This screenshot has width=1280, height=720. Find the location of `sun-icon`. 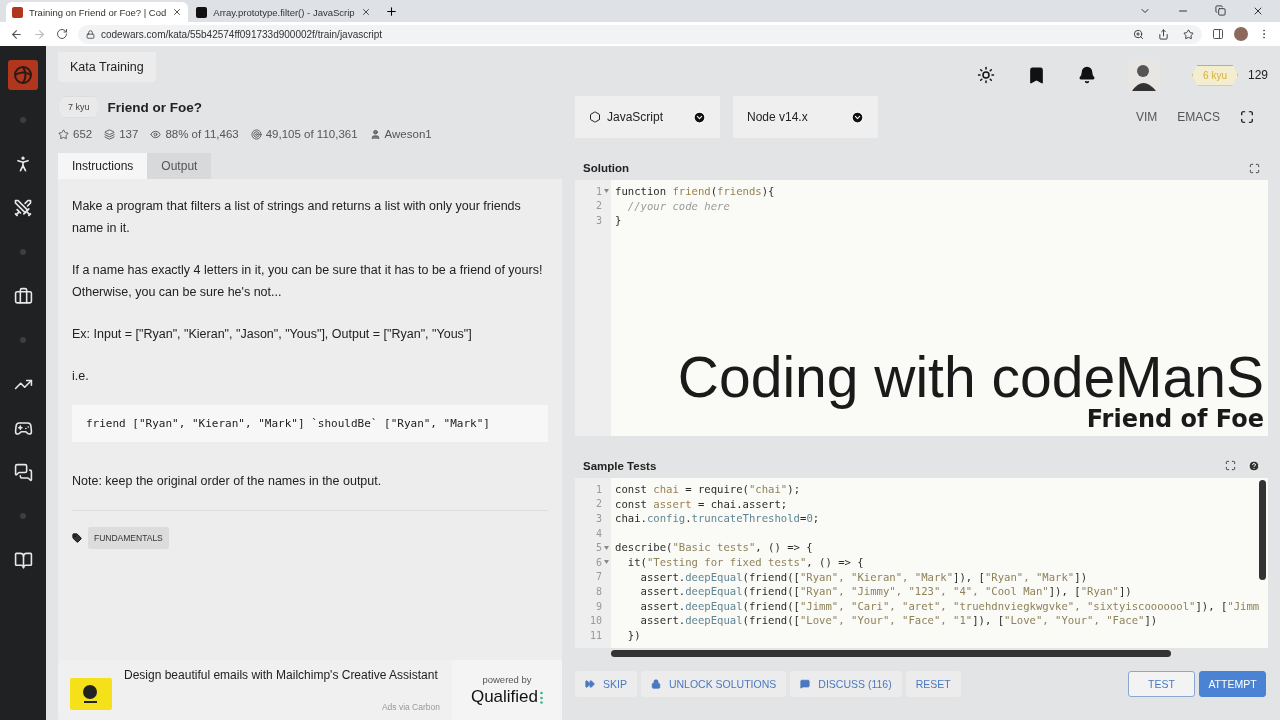

sun-icon is located at coordinates (986, 75).